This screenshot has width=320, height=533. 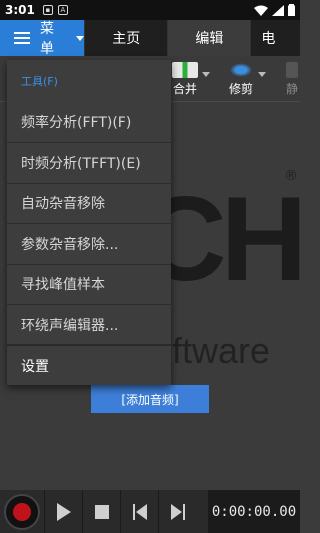 I want to click on stop-icon, so click(x=101, y=511).